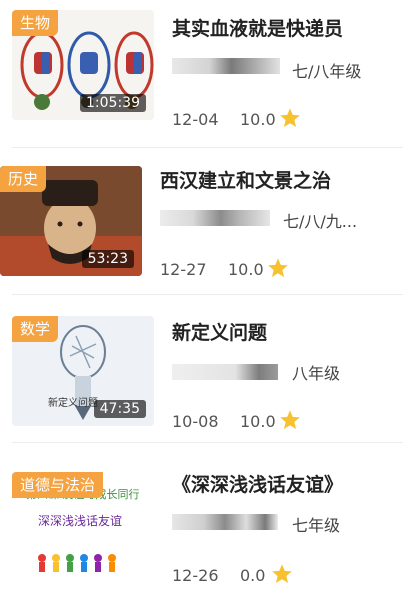 Image resolution: width=403 pixels, height=605 pixels. Describe the element at coordinates (35, 23) in the screenshot. I see `subject-badge: 生物` at that location.